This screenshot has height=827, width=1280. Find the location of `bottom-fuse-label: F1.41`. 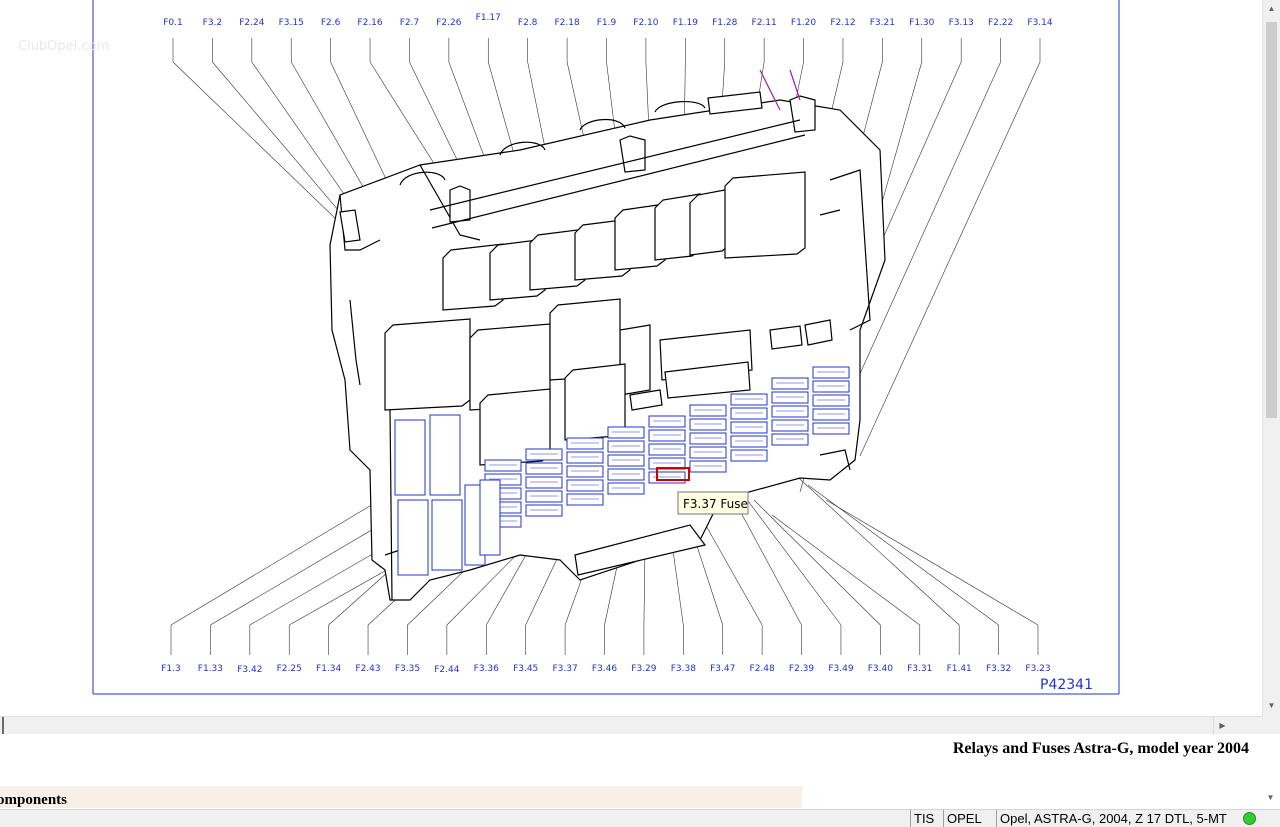

bottom-fuse-label: F1.41 is located at coordinates (959, 669).